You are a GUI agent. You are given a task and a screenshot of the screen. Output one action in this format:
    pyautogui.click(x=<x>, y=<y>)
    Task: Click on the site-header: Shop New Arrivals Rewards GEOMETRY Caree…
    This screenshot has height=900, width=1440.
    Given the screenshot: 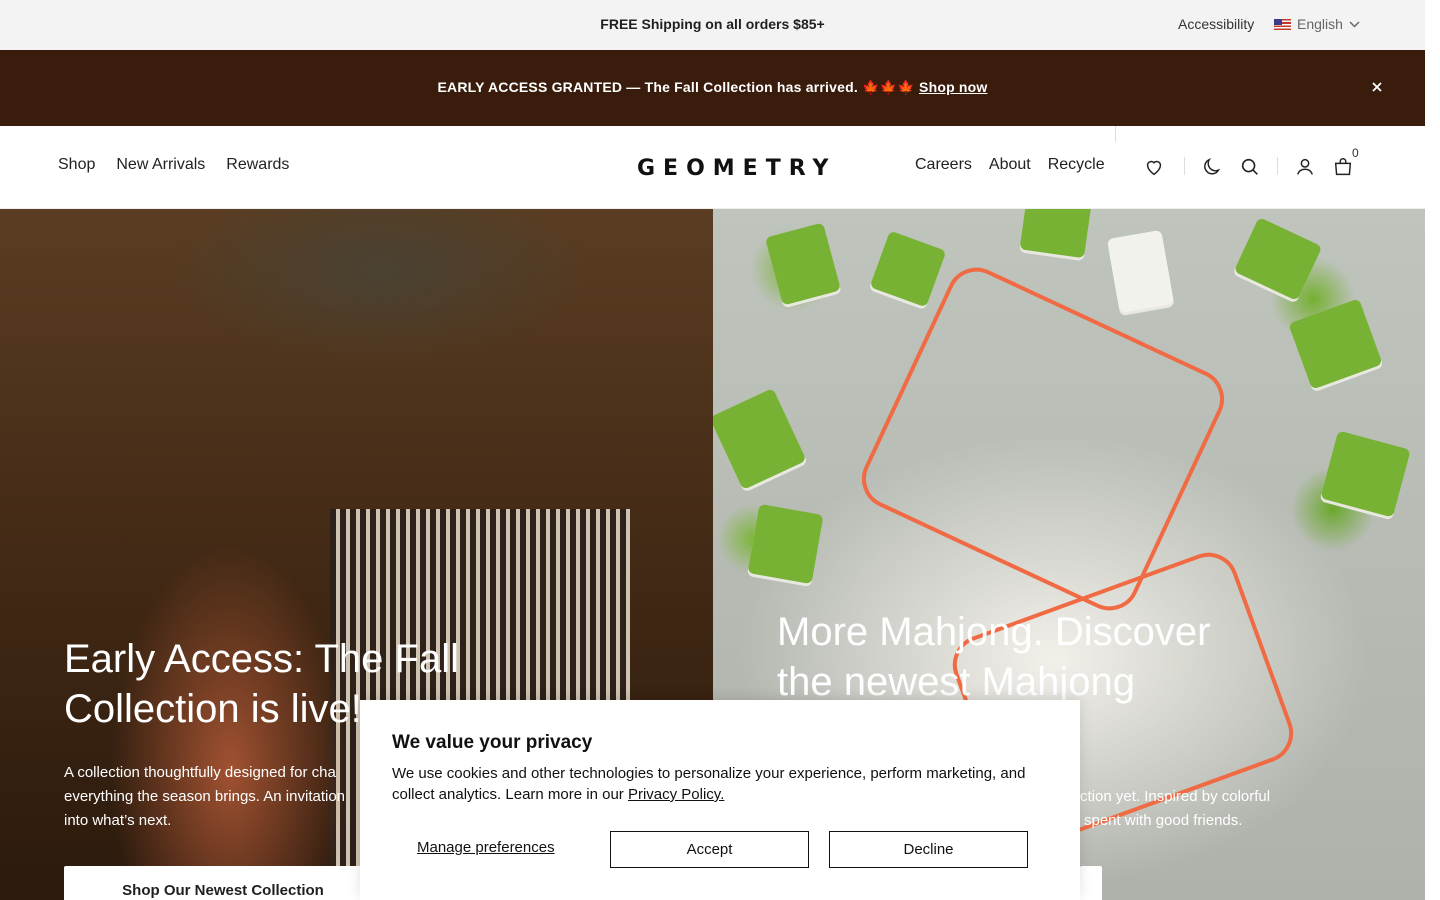 What is the action you would take?
    pyautogui.click(x=712, y=167)
    